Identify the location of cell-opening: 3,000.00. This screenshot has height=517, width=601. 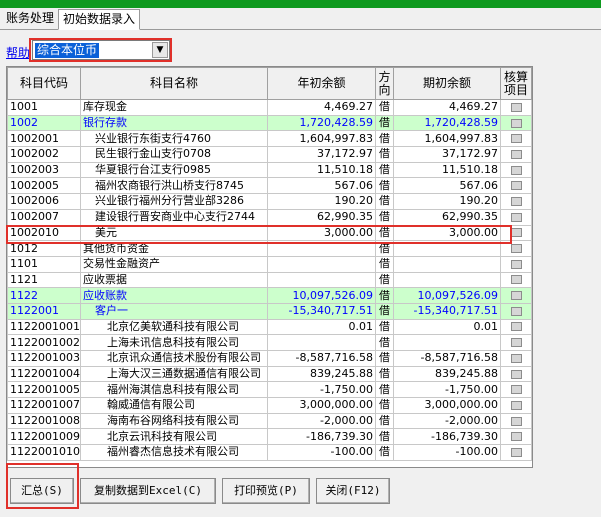
(321, 233).